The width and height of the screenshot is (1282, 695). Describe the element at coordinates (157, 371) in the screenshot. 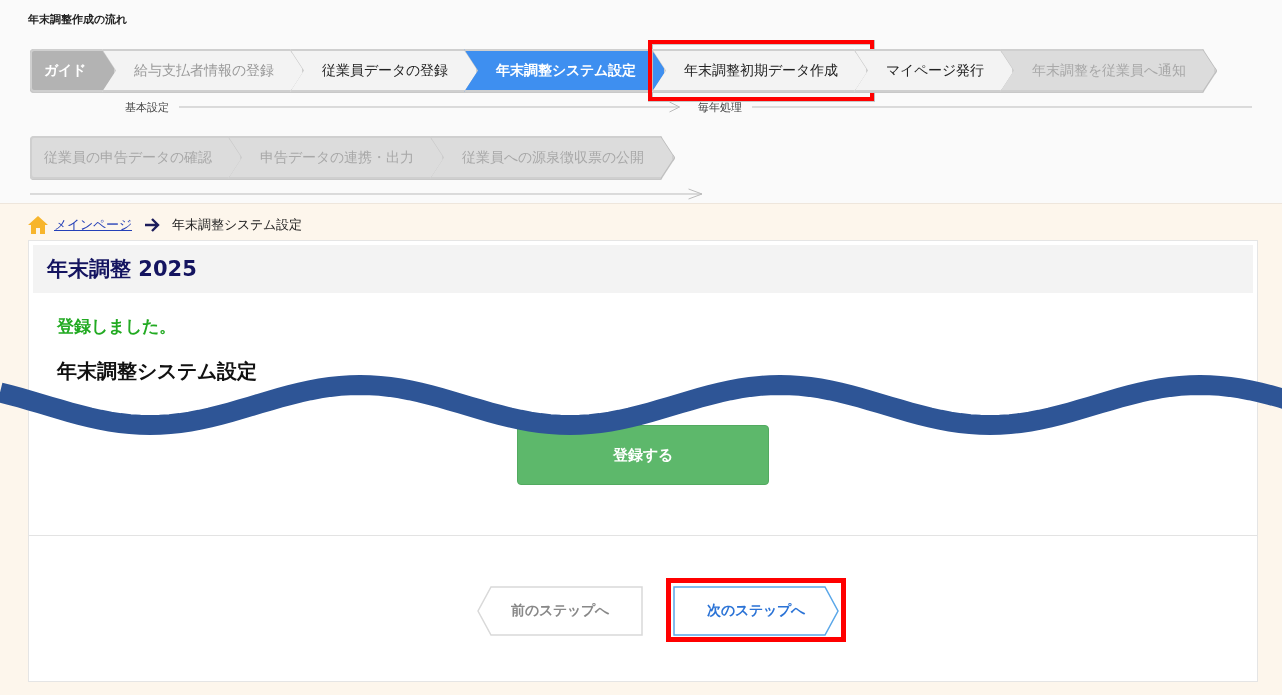

I see `section-heading: 年末調整システム設定` at that location.